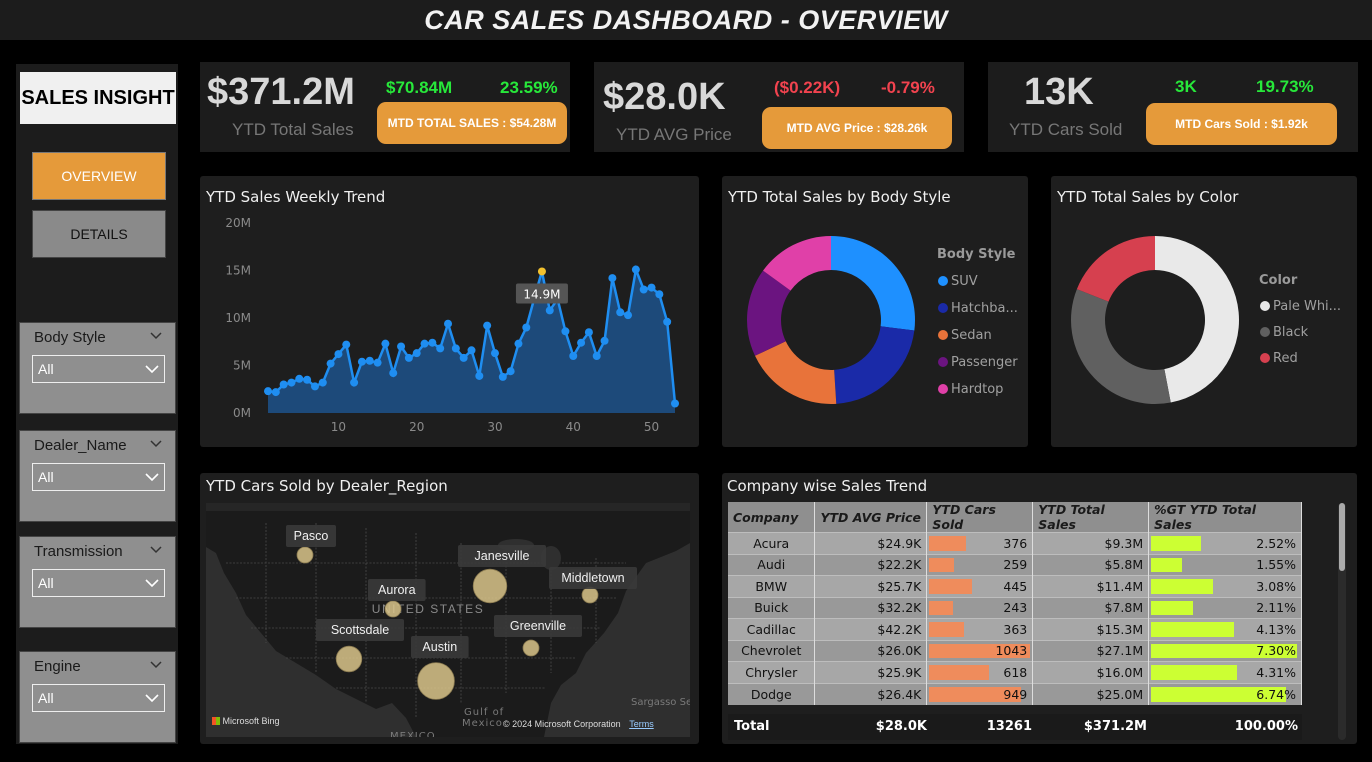 The height and width of the screenshot is (762, 1372). I want to click on kpi-delta: 3K, so click(1186, 86).